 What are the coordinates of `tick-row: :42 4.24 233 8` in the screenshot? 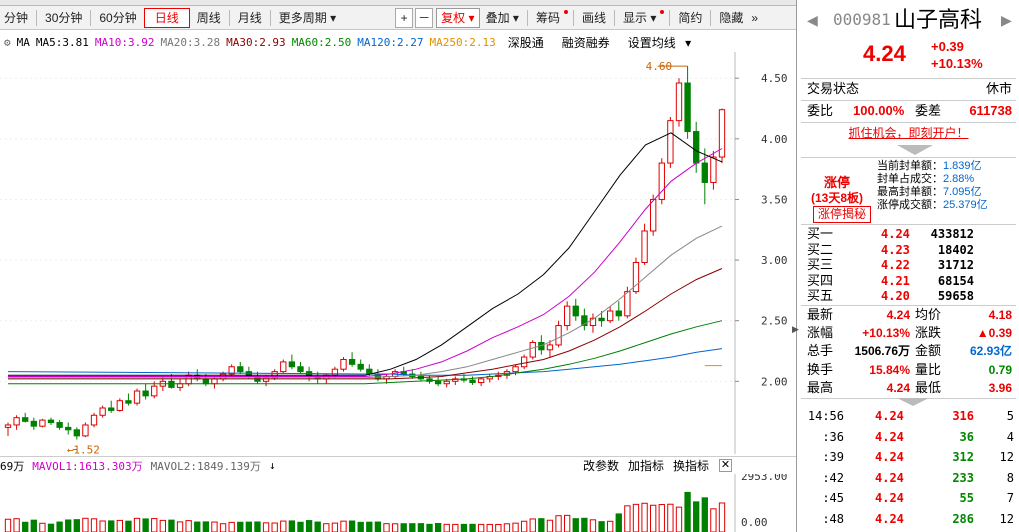 It's located at (908, 478).